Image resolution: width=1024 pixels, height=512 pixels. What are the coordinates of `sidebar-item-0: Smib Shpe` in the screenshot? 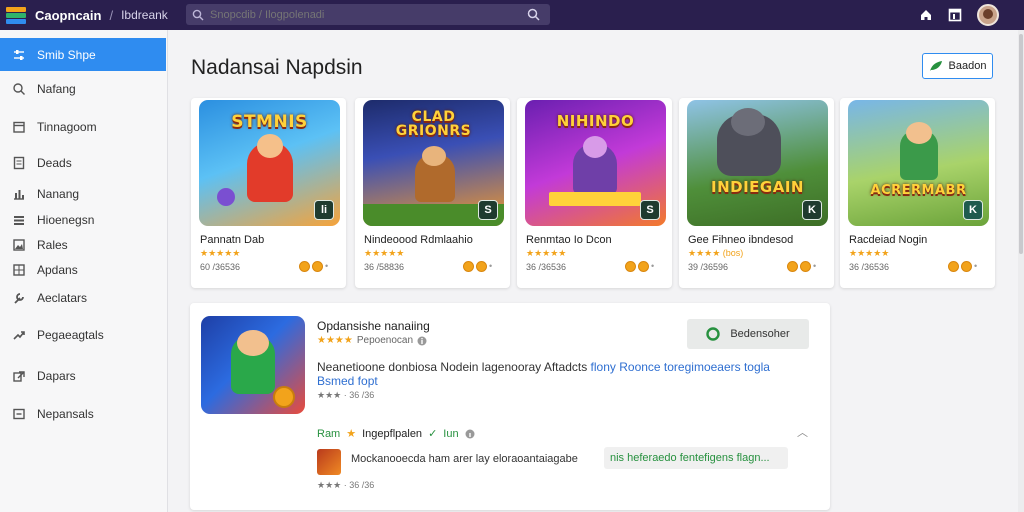 It's located at (83, 54).